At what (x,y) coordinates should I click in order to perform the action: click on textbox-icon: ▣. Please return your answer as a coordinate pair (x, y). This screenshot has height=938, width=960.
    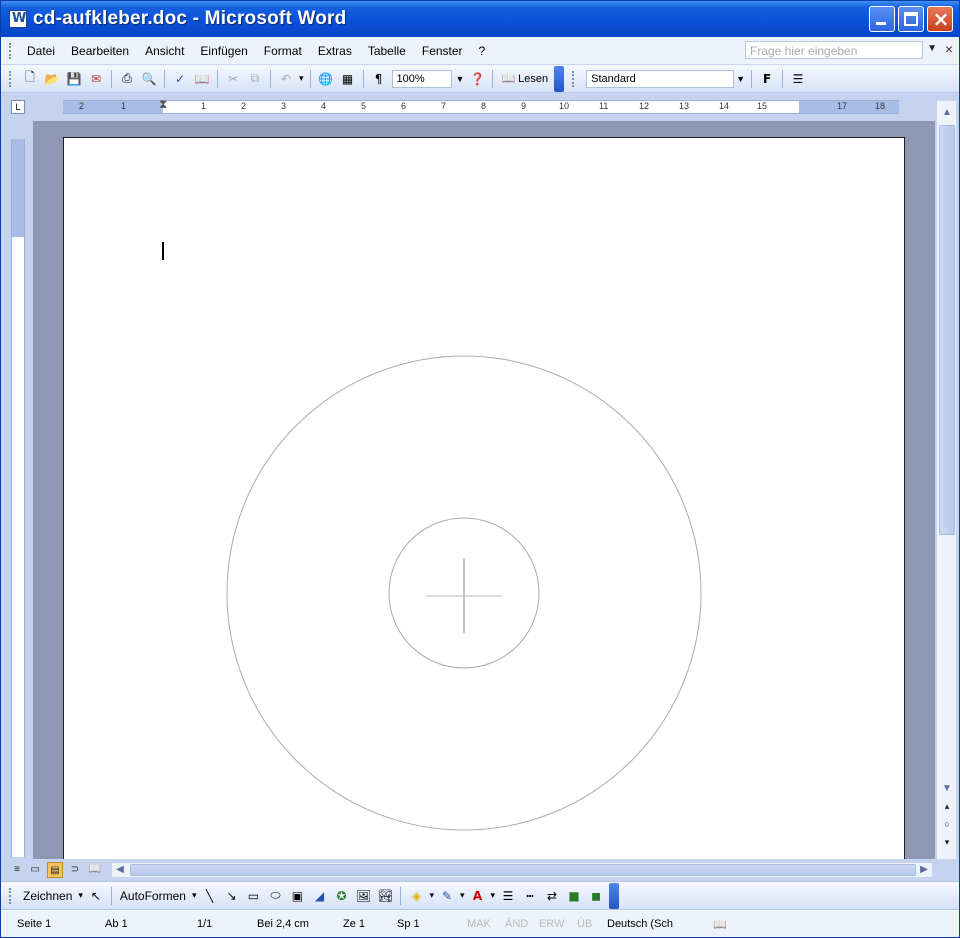
    Looking at the image, I should click on (297, 896).